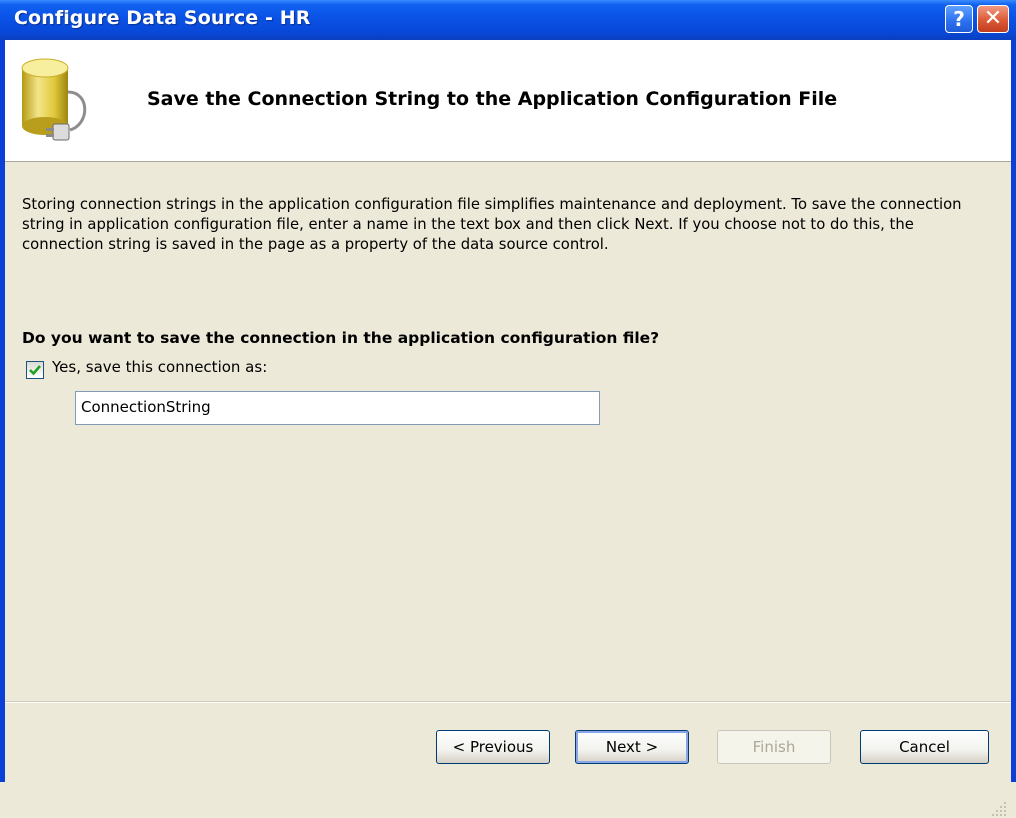 The width and height of the screenshot is (1016, 818). I want to click on checkmark-icon, so click(35, 370).